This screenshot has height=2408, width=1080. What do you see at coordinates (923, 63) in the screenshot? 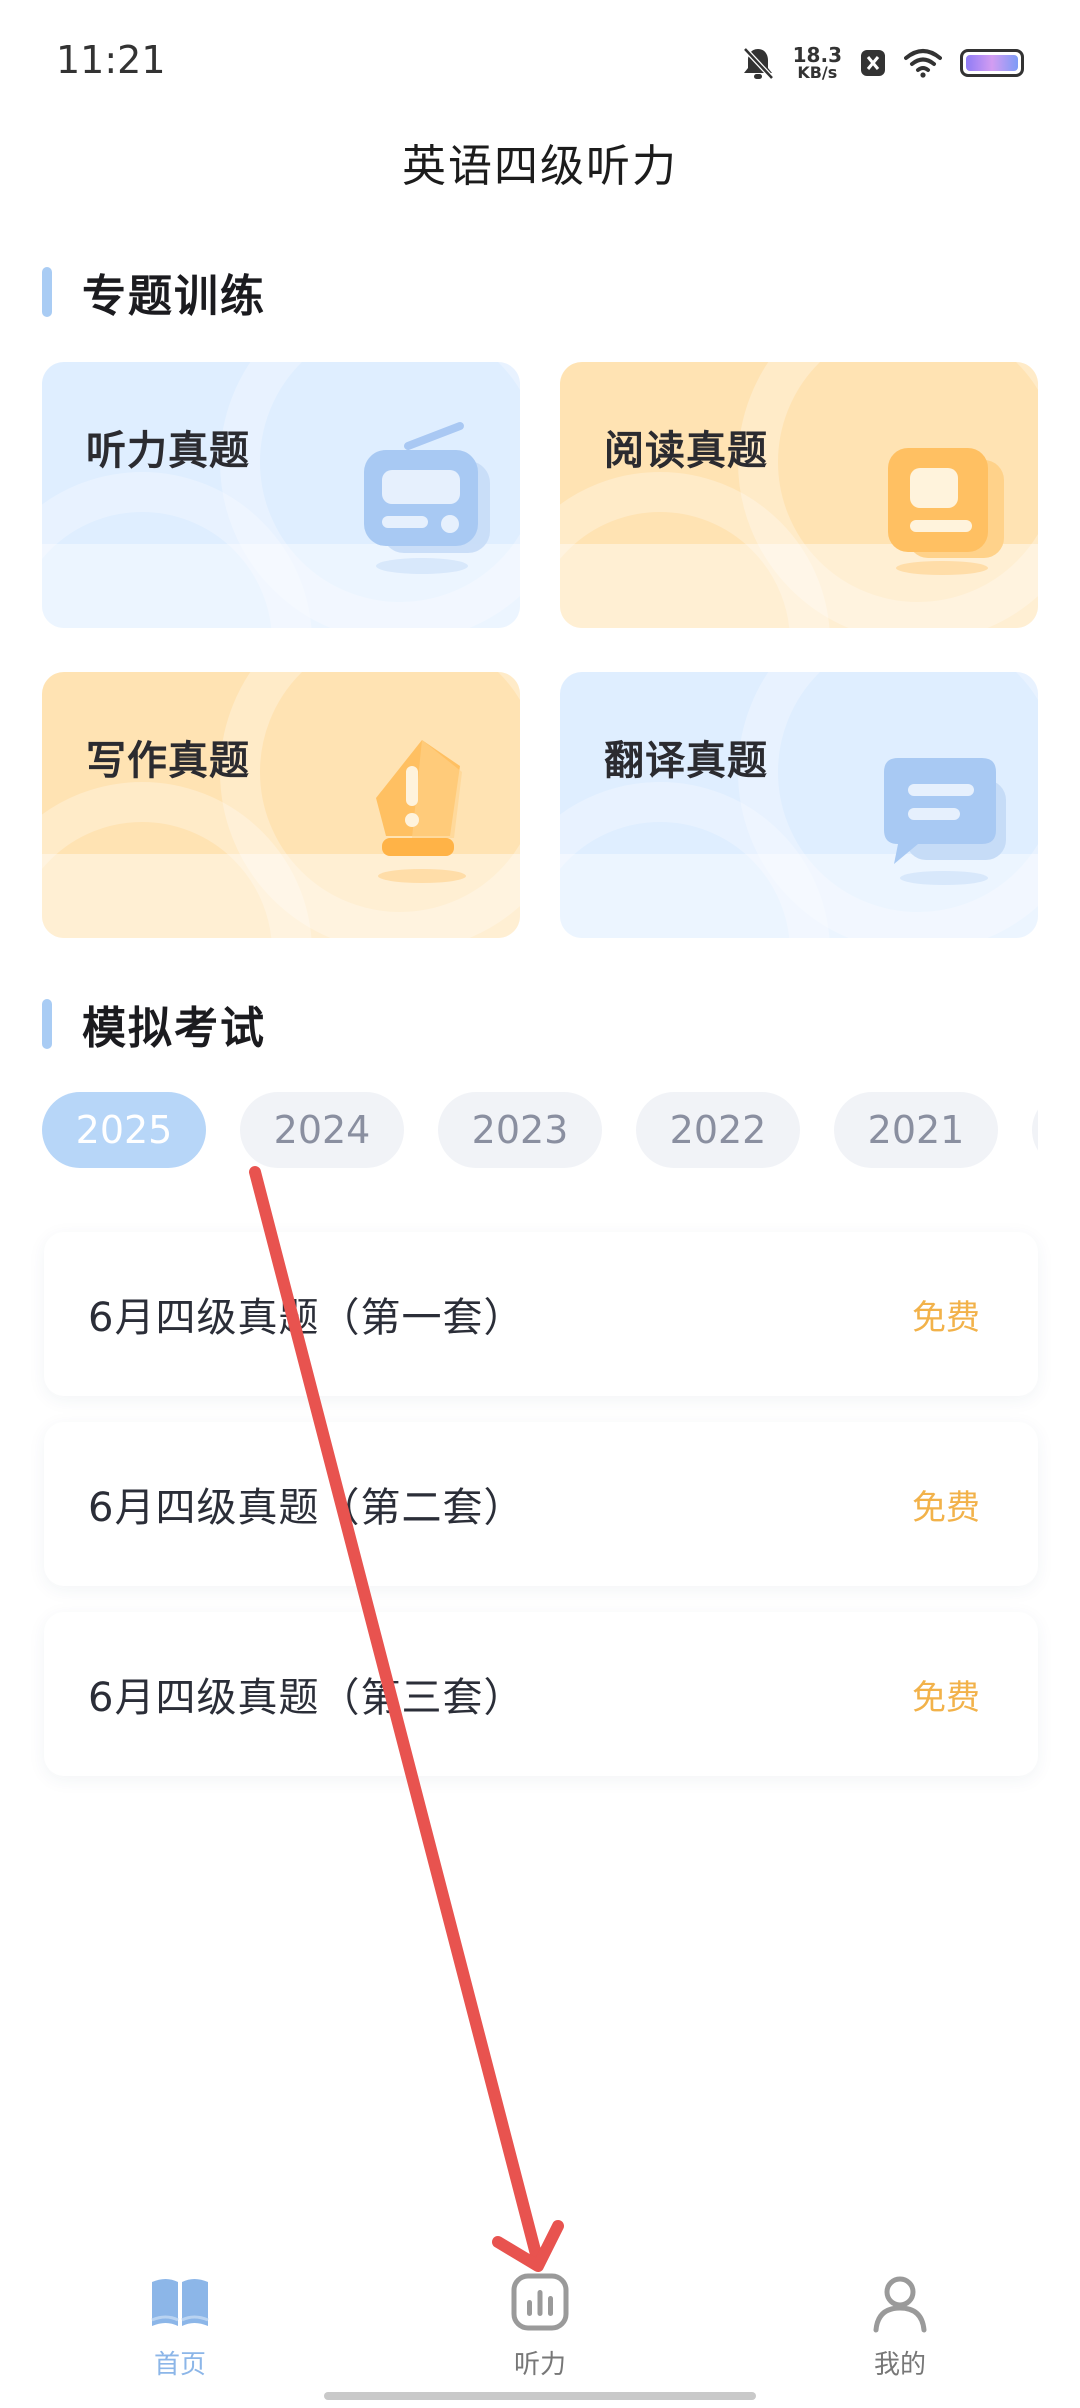
I see `wifi-icon` at bounding box center [923, 63].